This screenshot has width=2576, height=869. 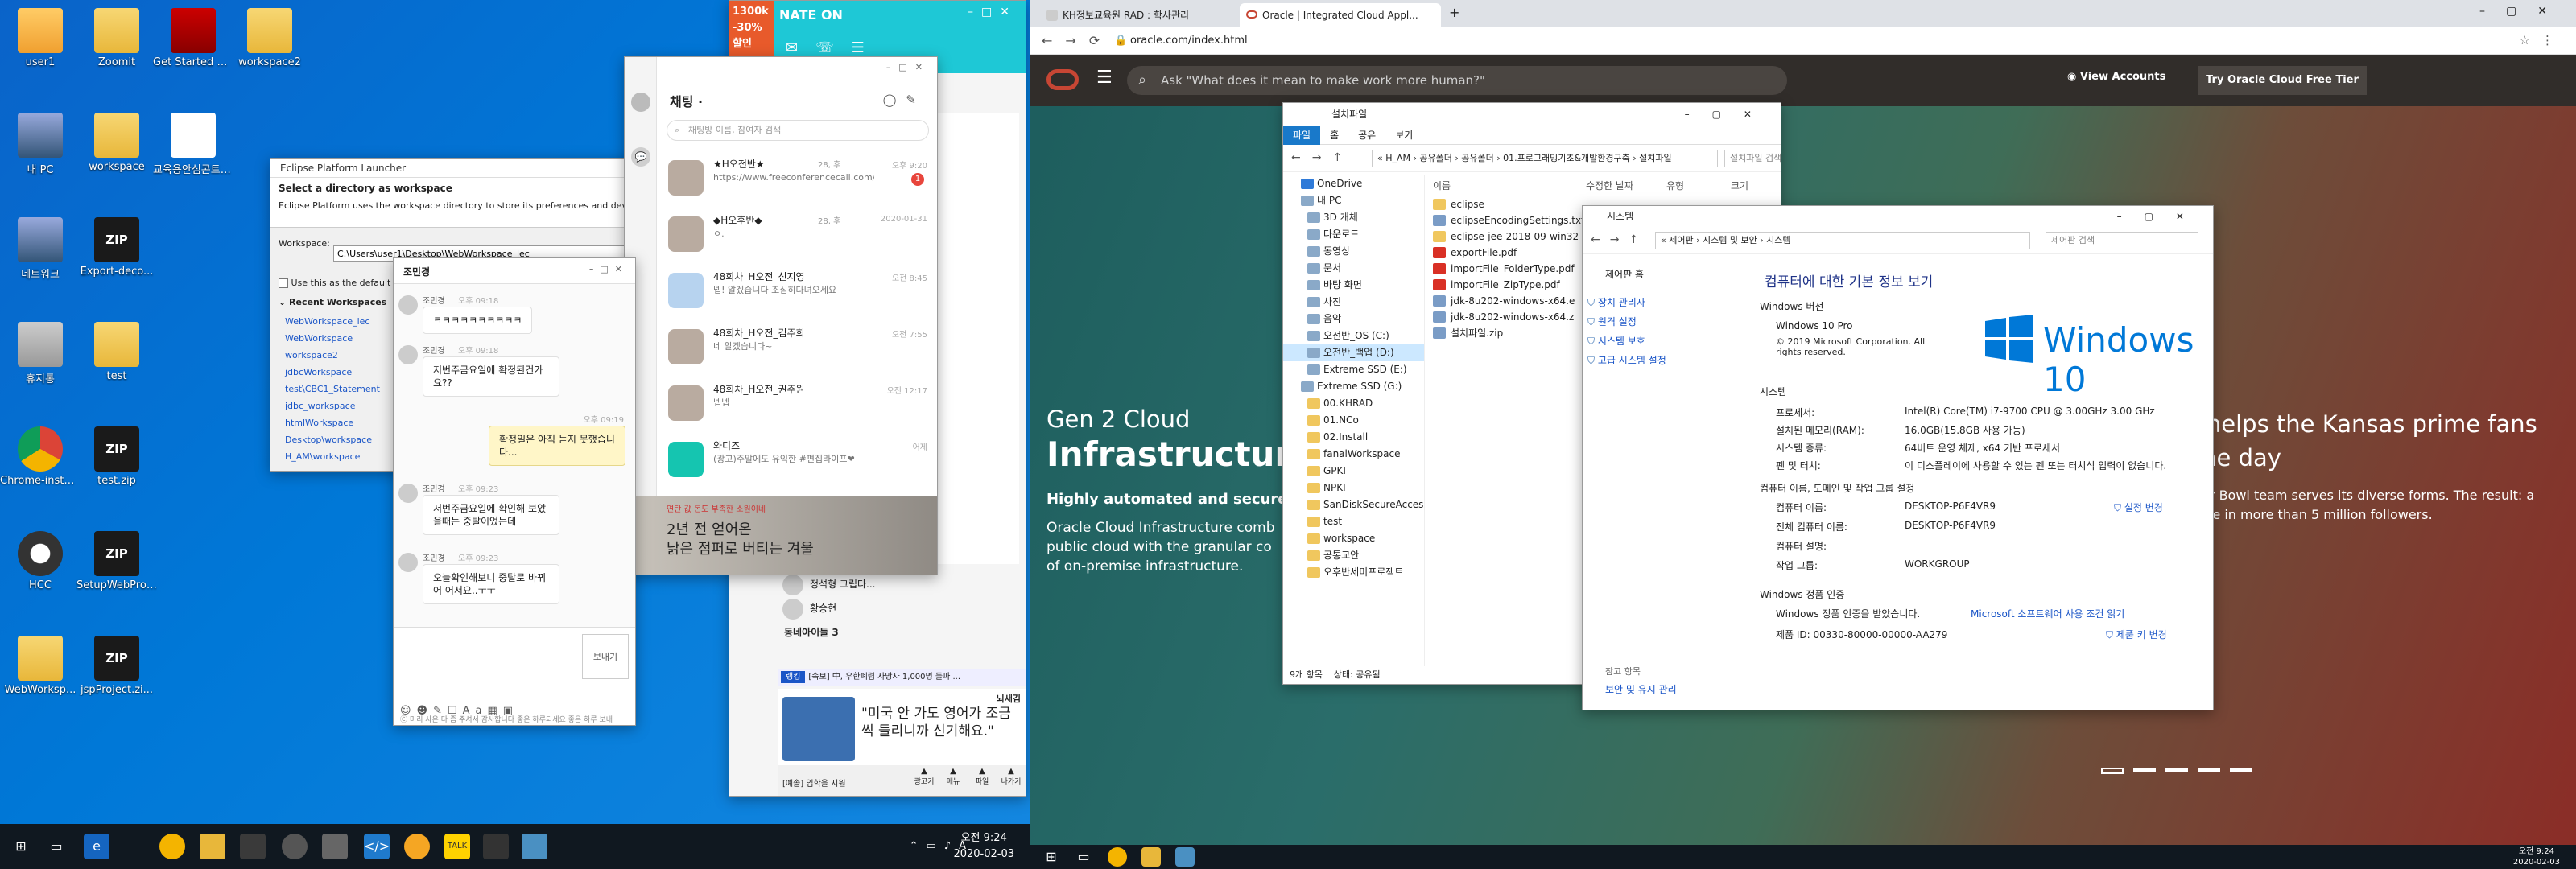 What do you see at coordinates (640, 102) in the screenshot?
I see `profile-icon` at bounding box center [640, 102].